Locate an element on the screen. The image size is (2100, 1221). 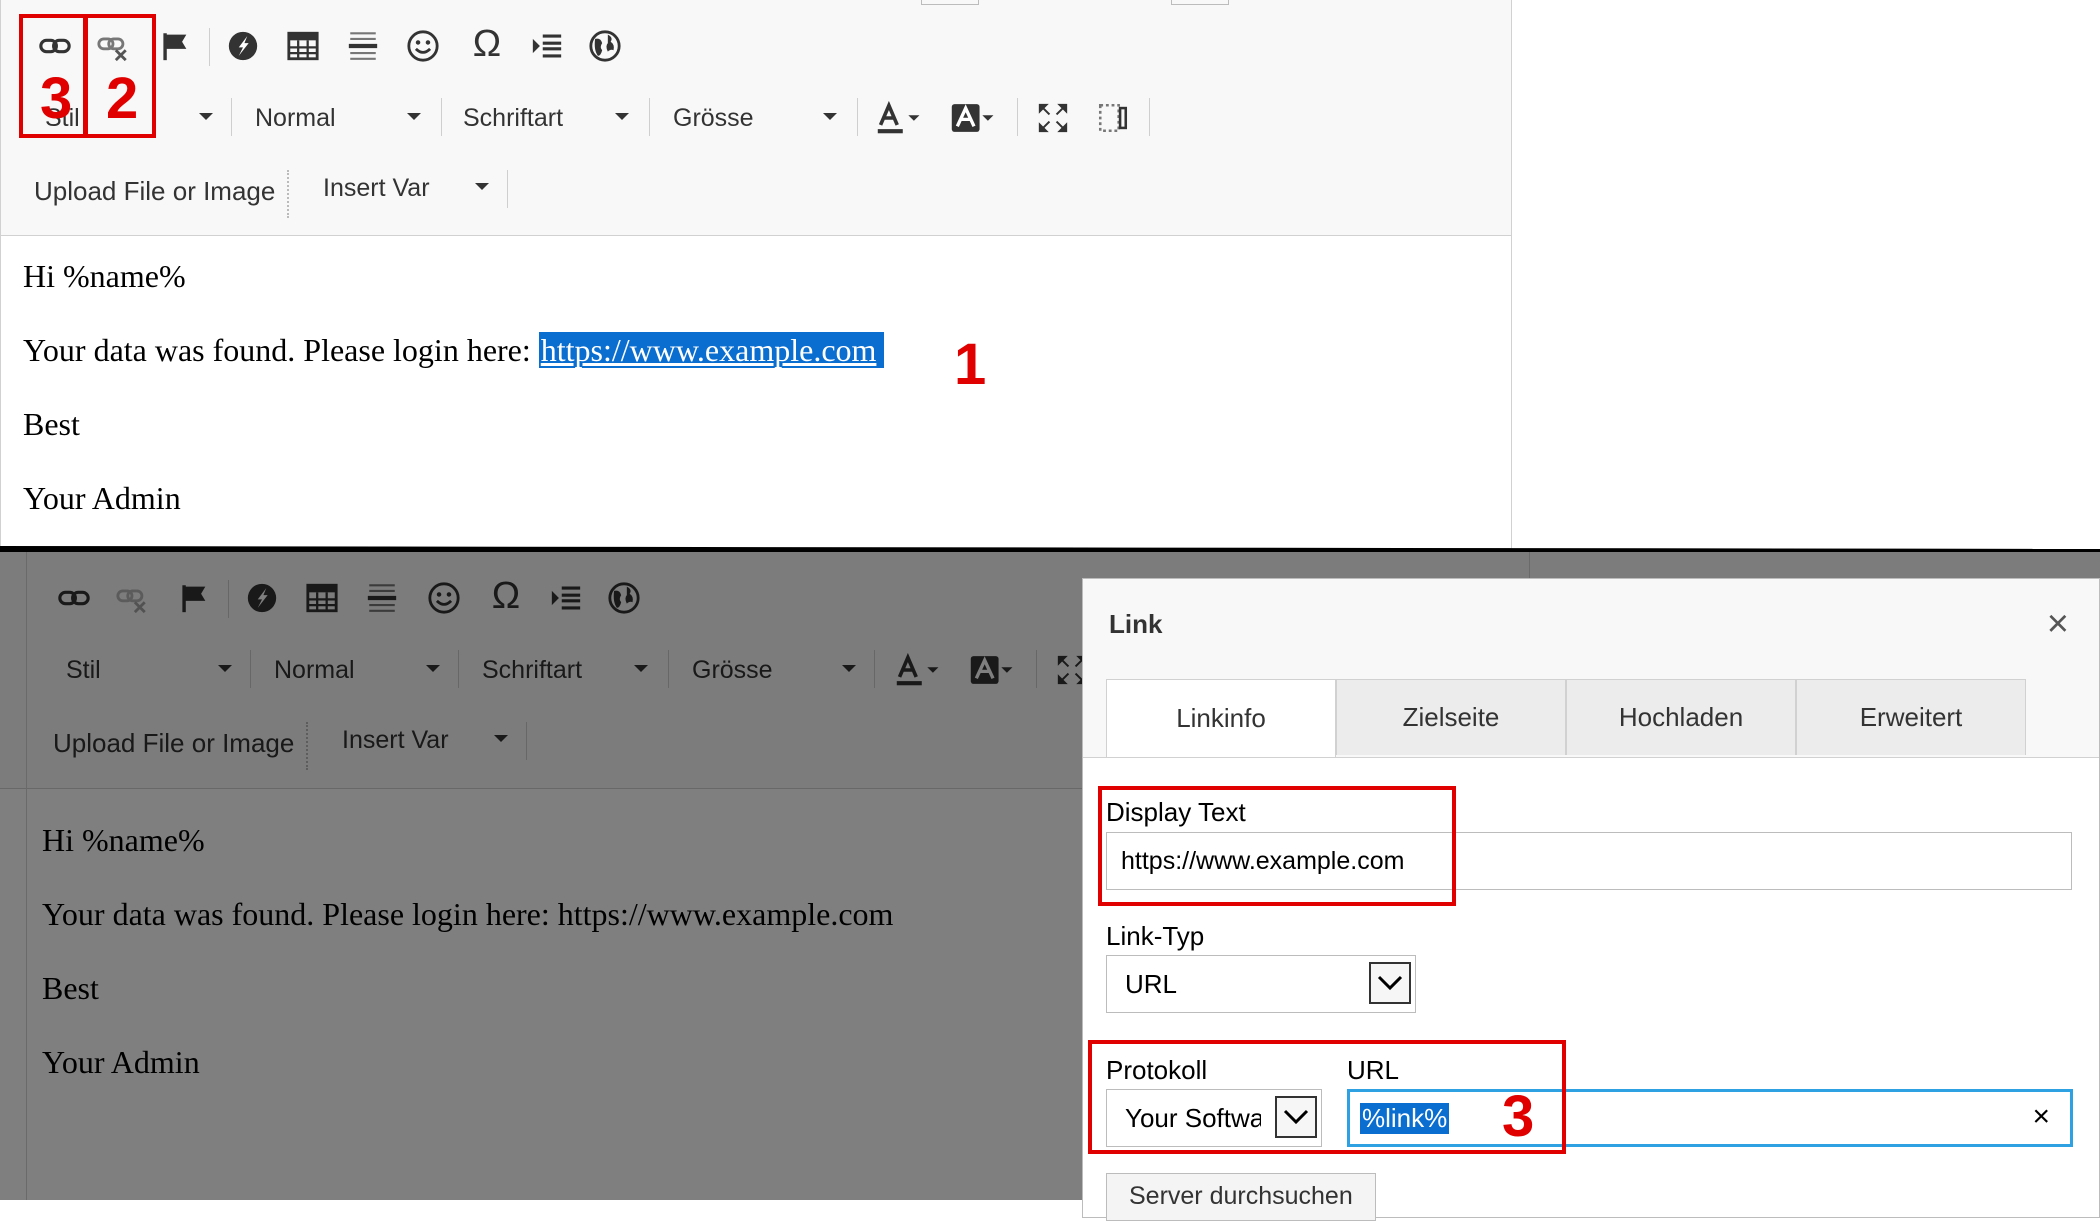
tab-zielseite: Zielseite is located at coordinates (1451, 717).